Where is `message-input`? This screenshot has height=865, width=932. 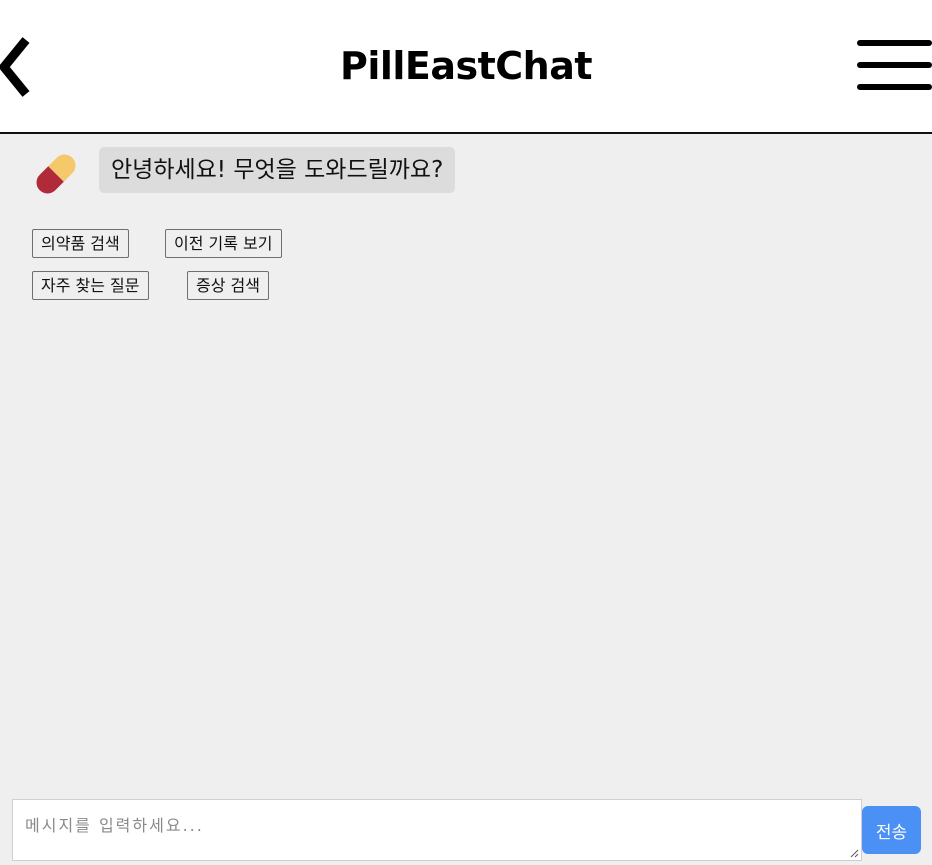 message-input is located at coordinates (437, 830).